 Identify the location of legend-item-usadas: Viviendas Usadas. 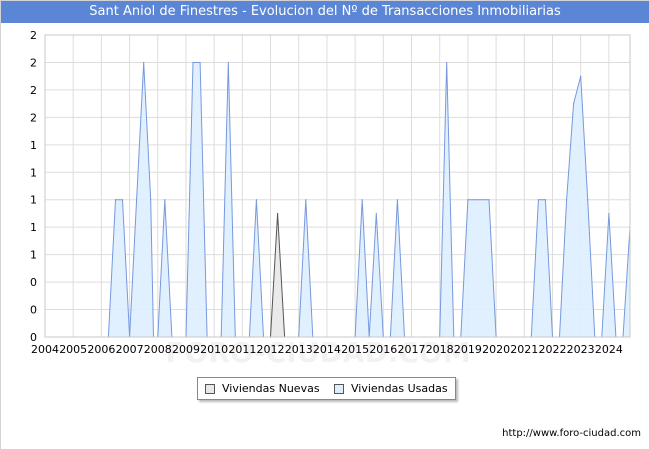
(393, 389).